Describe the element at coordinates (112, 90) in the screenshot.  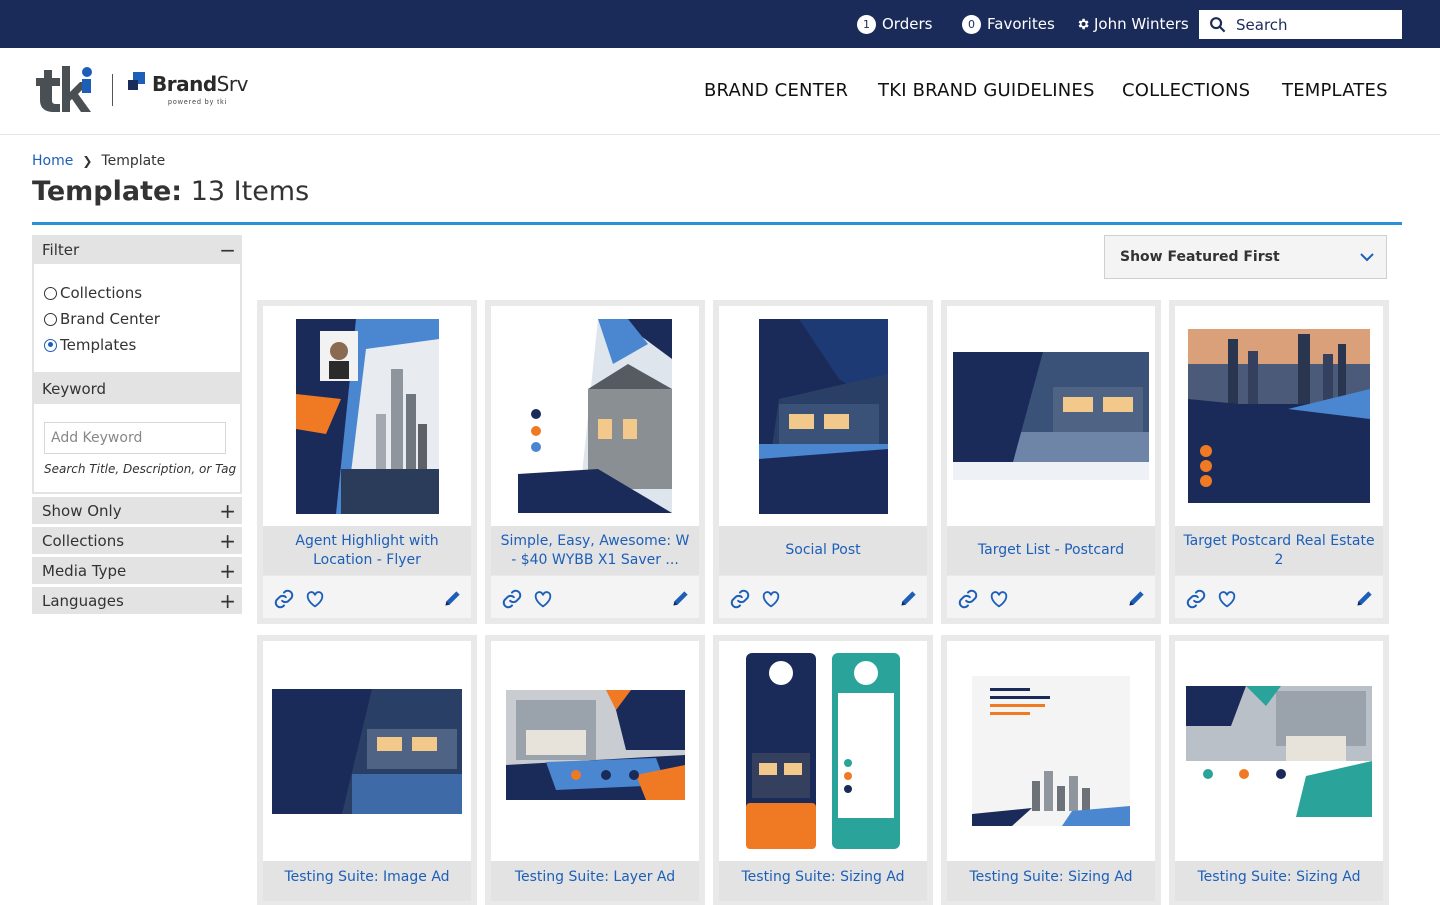
I see `logo-divider` at that location.